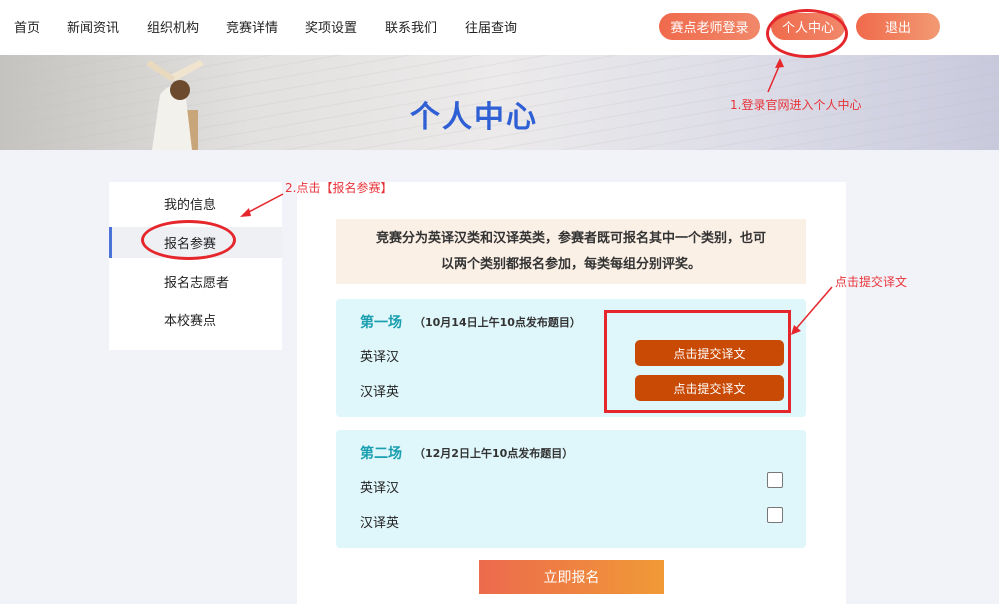 This screenshot has height=604, width=999. I want to click on arrow-head-step2, so click(245, 212).